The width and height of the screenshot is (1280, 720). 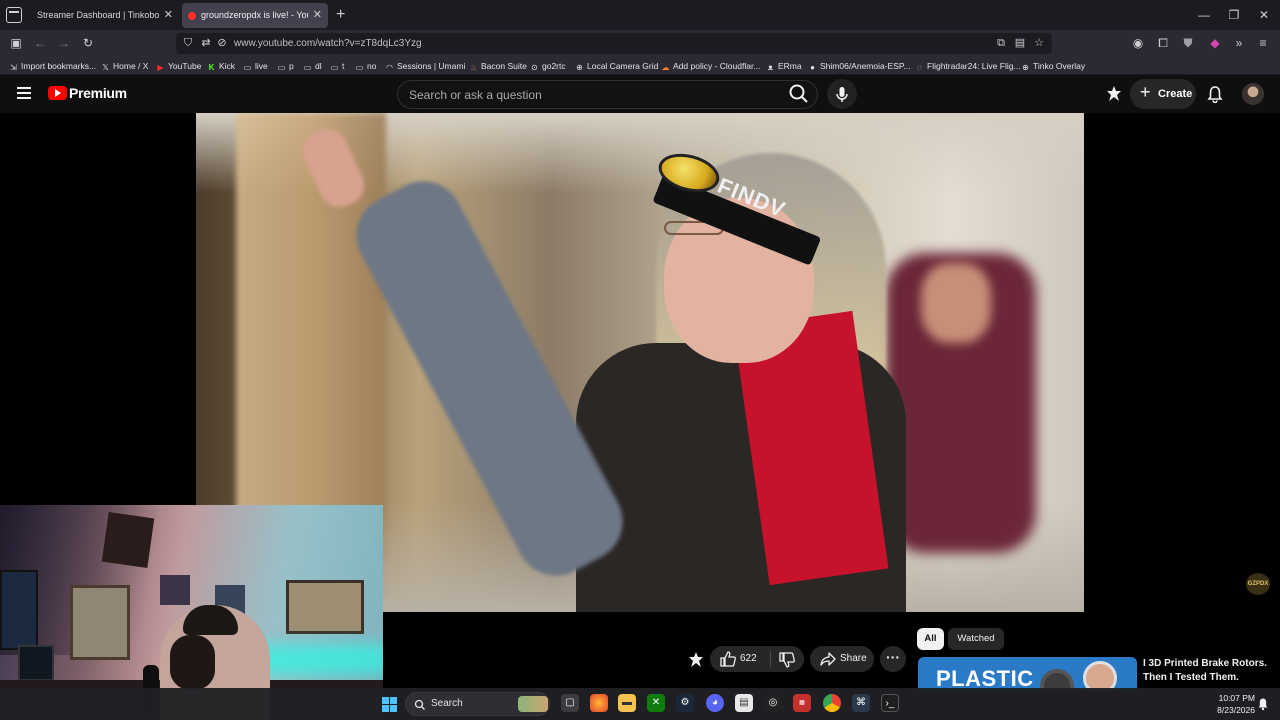 I want to click on search-icon, so click(x=799, y=94).